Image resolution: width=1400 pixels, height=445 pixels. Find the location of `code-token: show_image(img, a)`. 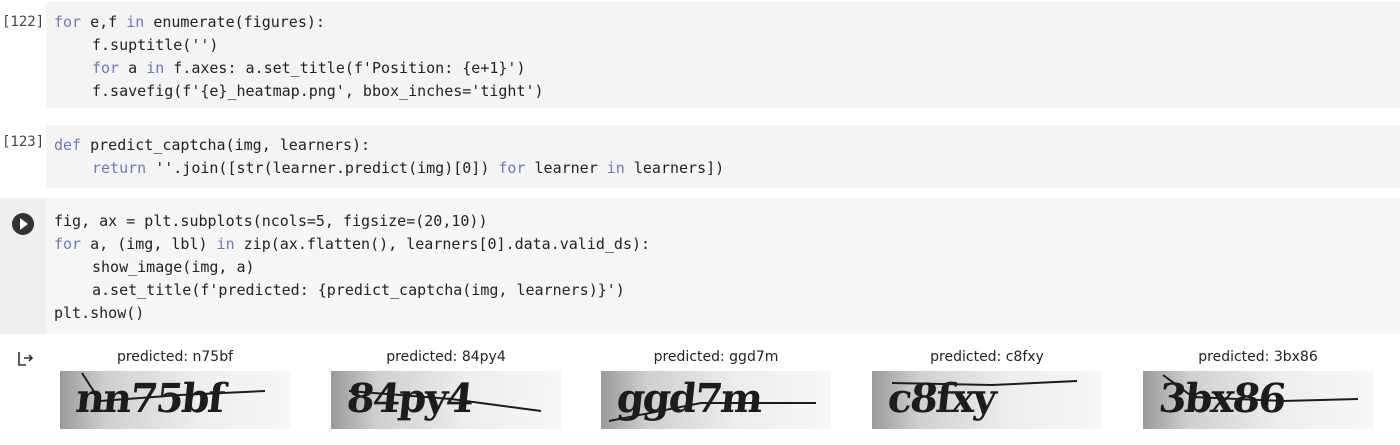

code-token: show_image(img, a) is located at coordinates (173, 267).